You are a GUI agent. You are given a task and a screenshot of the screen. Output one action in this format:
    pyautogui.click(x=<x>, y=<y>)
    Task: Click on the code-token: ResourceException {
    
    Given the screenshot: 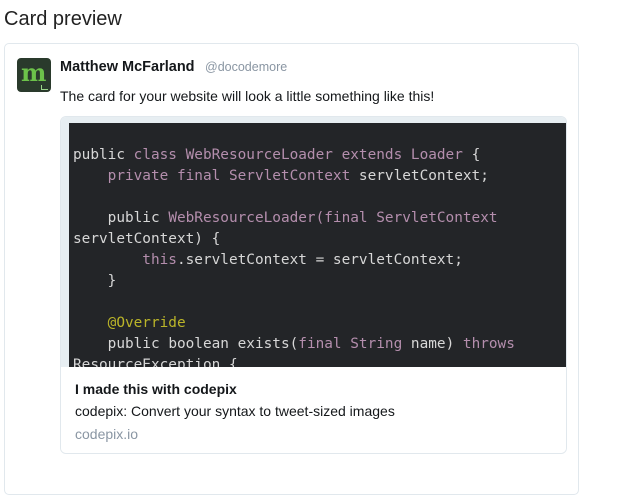 What is the action you would take?
    pyautogui.click(x=155, y=362)
    